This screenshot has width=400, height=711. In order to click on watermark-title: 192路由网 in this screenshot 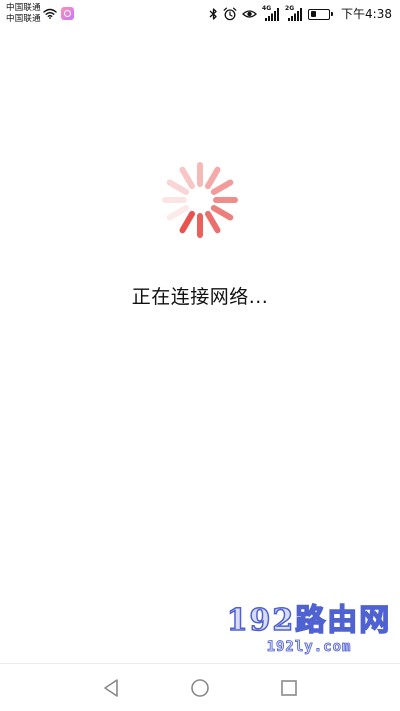, I will do `click(309, 621)`.